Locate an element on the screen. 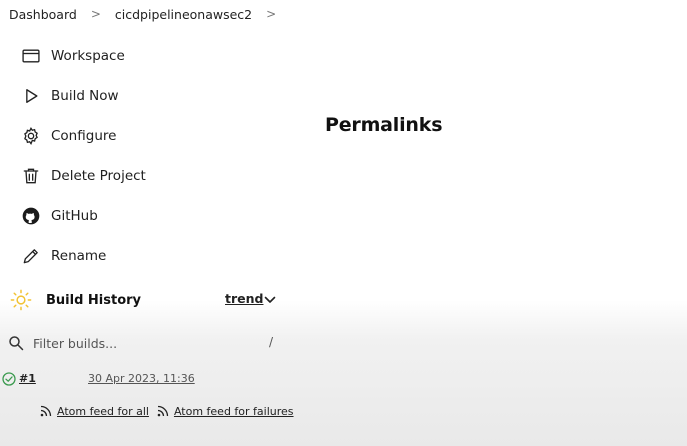 The height and width of the screenshot is (446, 687). pencil-icon is located at coordinates (31, 256).